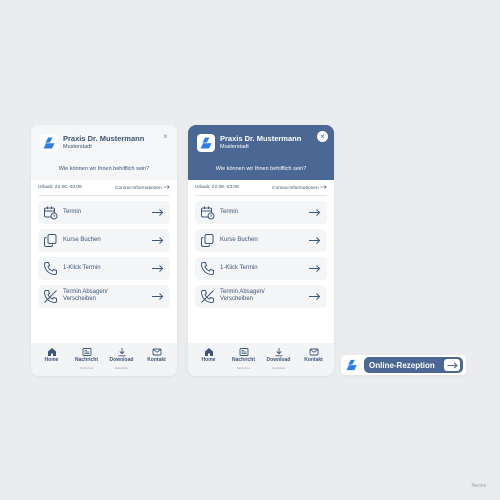 Image resolution: width=500 pixels, height=500 pixels. I want to click on launcher-button: Online-Rezeption, so click(413, 365).